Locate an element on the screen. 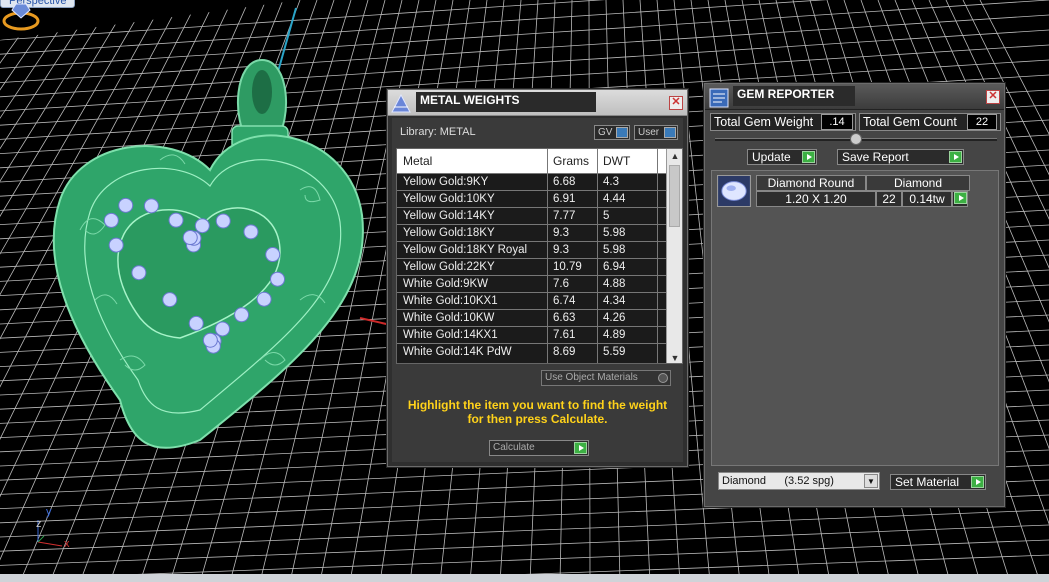  cell-metal: Yellow Gold:9KY is located at coordinates (446, 182).